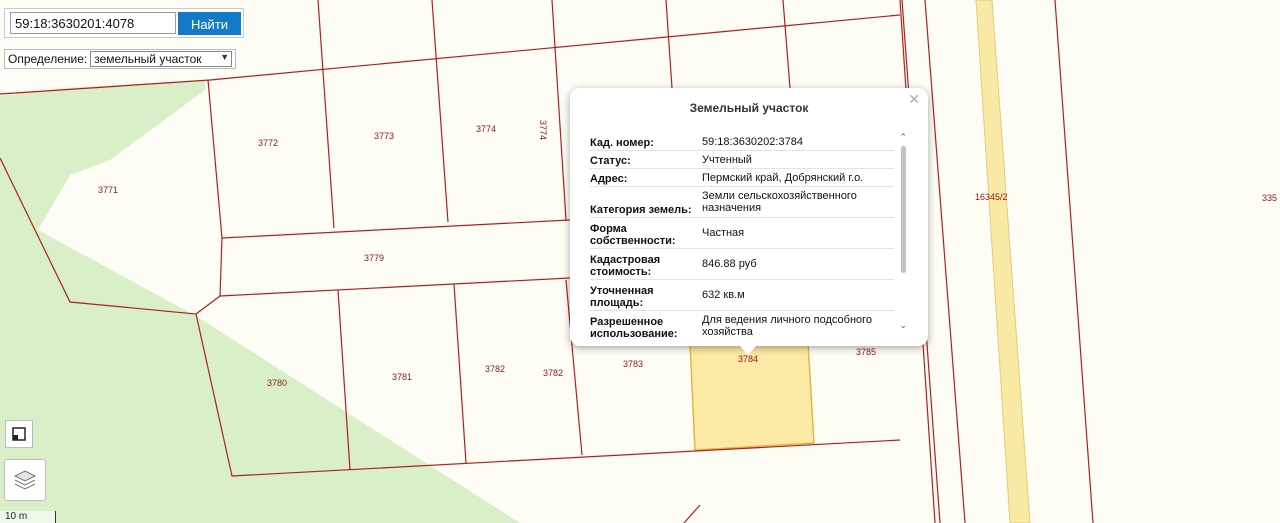 The image size is (1280, 523). I want to click on popup-scrollbar, so click(903, 209).